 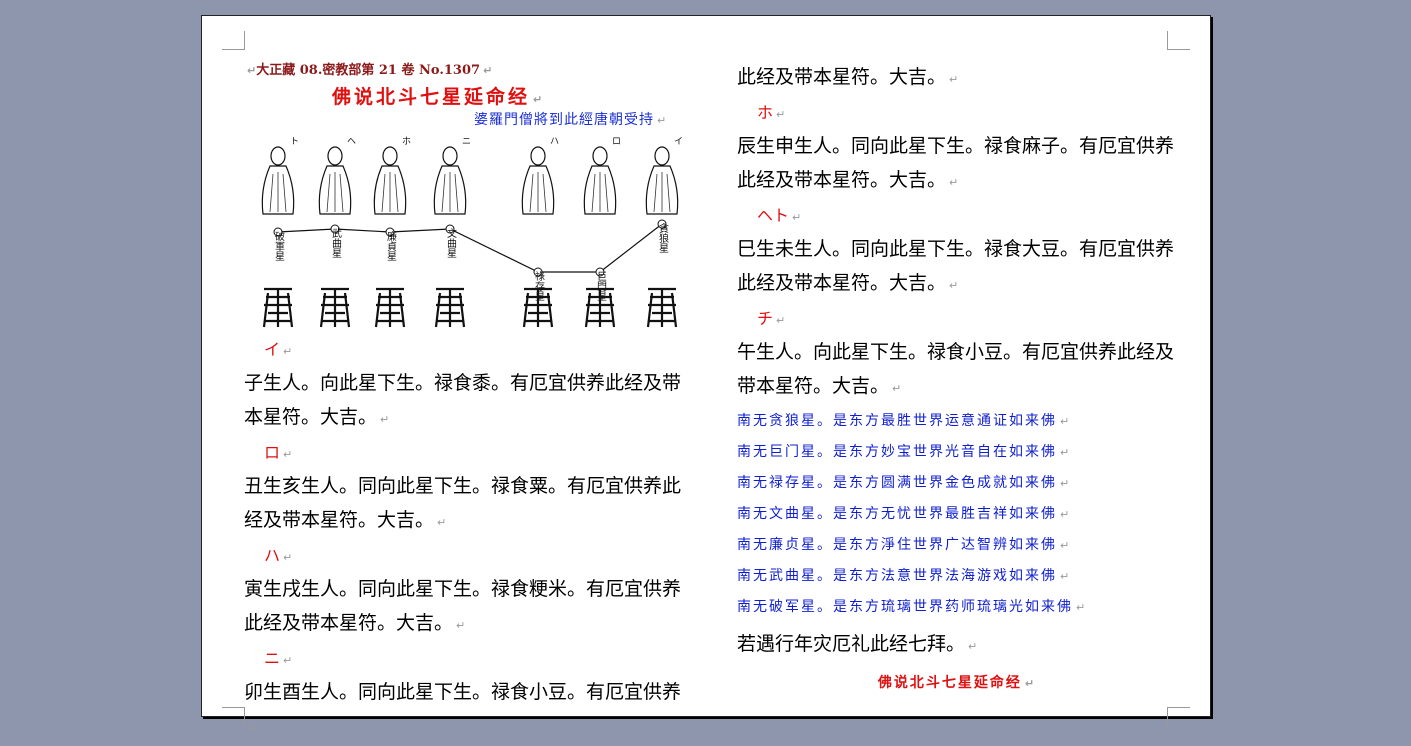 I want to click on continued-text: 此经及带本星符。大吉。 ↵, so click(x=848, y=77).